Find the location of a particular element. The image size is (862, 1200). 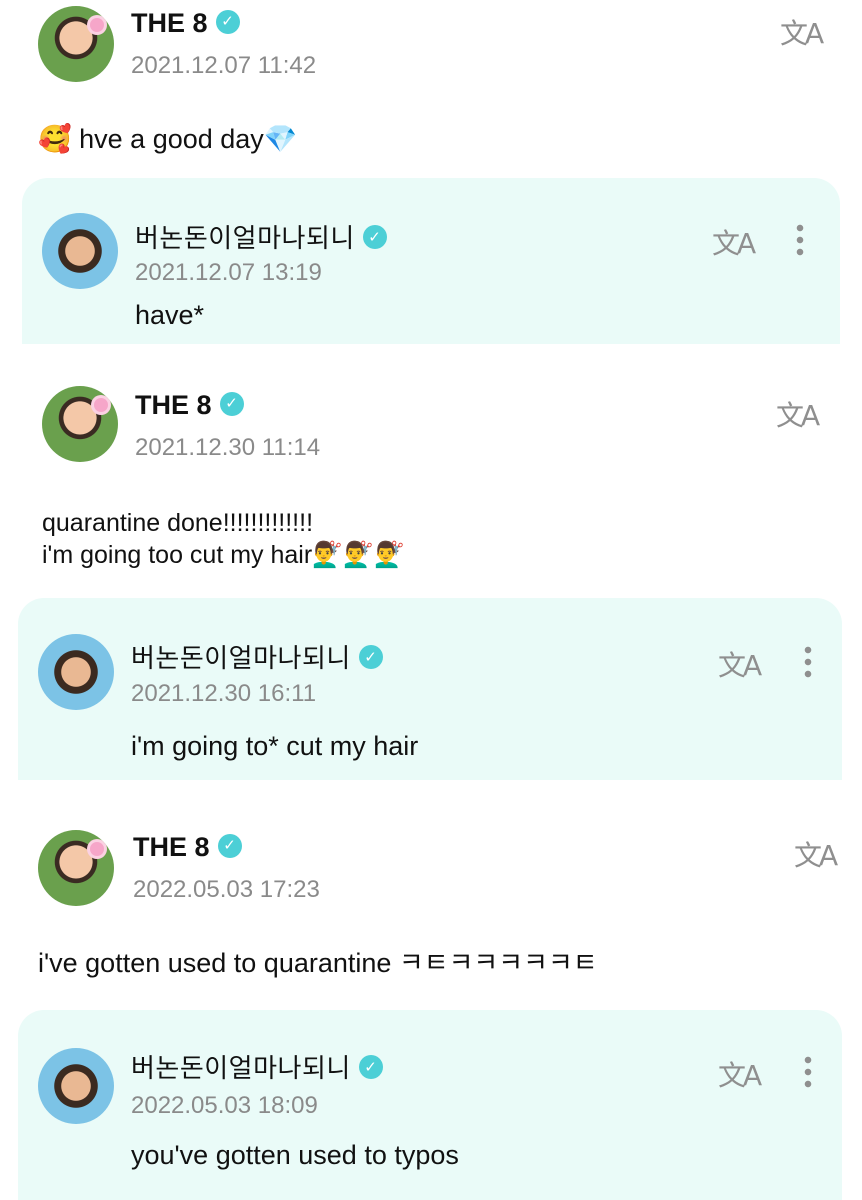

post-body: i've gotten used to quarantine ㅋㅌㅋㅋㅋㅋㅋㅌ is located at coordinates (318, 963).